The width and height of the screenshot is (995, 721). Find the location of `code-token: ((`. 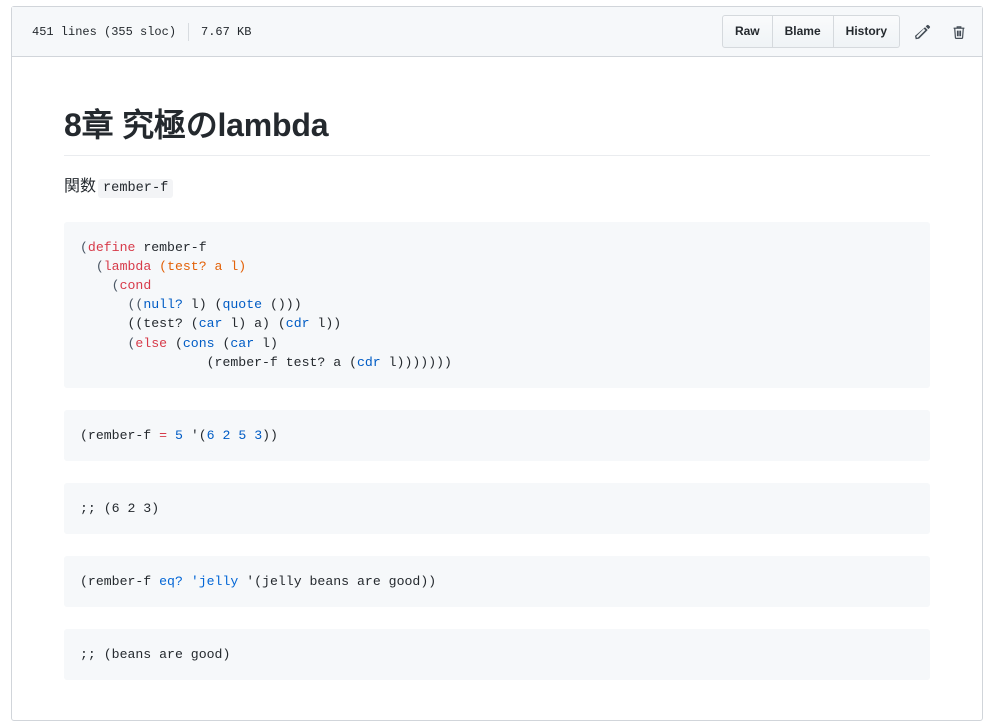

code-token: (( is located at coordinates (112, 305).